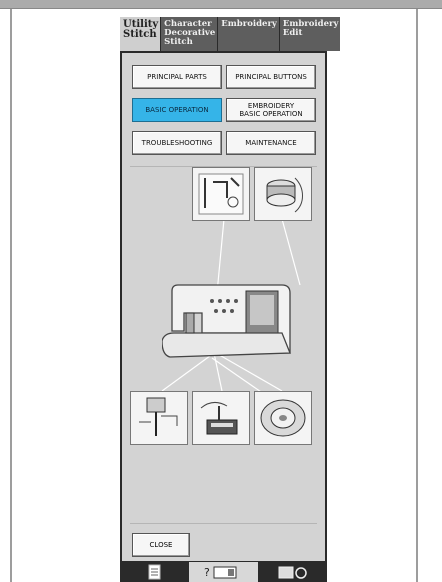 This screenshot has height=582, width=442. I want to click on frame-right-rule, so click(417, 295).